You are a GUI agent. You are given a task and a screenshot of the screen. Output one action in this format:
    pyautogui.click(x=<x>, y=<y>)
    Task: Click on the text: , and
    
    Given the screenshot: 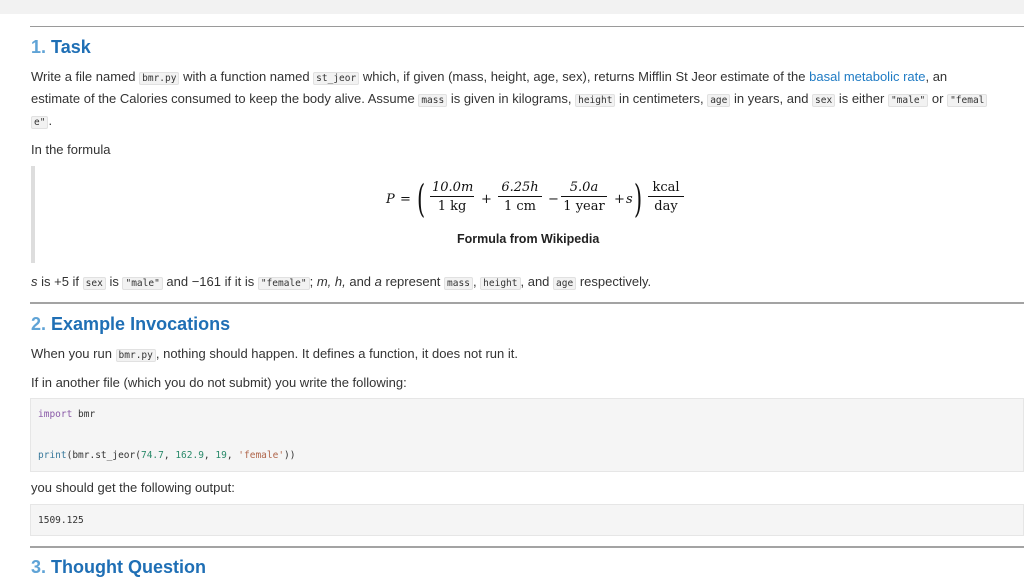 What is the action you would take?
    pyautogui.click(x=537, y=281)
    